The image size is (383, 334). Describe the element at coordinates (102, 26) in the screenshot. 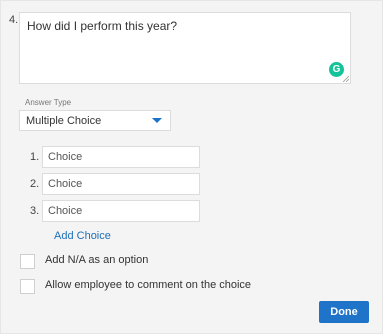

I see `question-text: How did I perform this year?` at that location.